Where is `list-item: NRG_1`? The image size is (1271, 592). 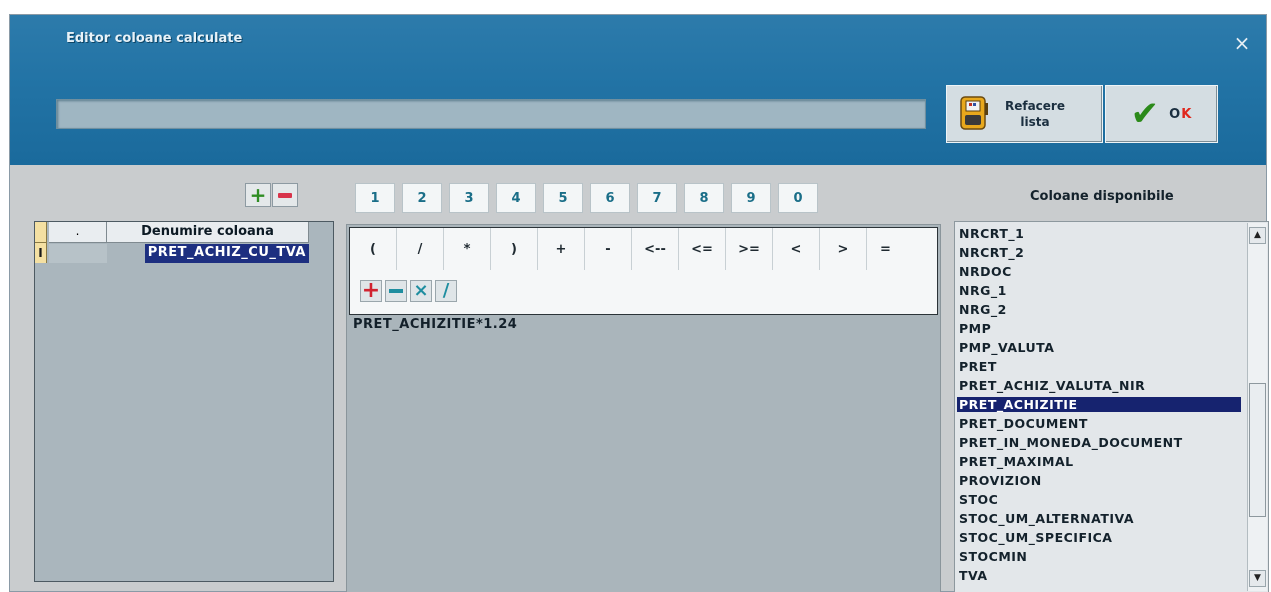
list-item: NRG_1 is located at coordinates (986, 290).